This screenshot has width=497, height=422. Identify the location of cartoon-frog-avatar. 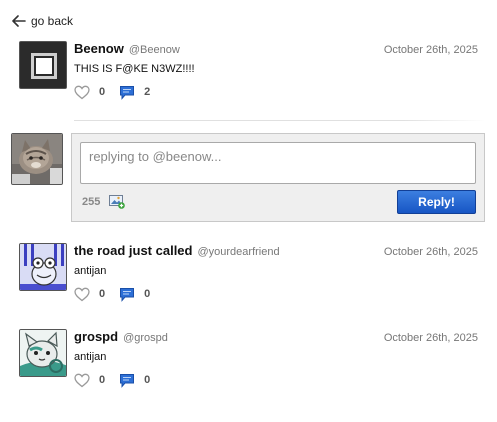
(43, 267).